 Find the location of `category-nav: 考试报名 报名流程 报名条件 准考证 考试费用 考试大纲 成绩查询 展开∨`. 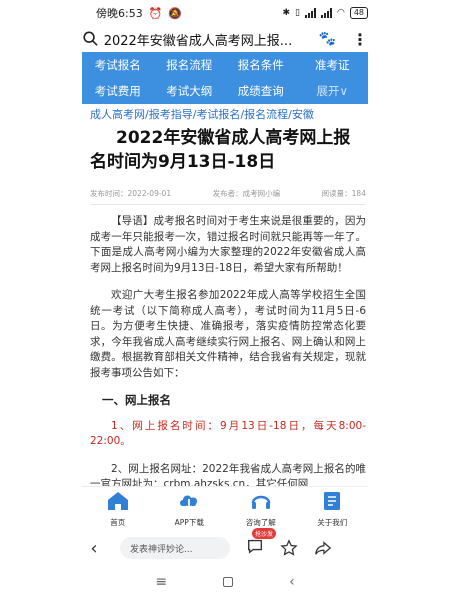

category-nav: 考试报名 报名流程 报名条件 准考证 考试费用 考试大纲 成绩查询 展开∨ is located at coordinates (225, 78).